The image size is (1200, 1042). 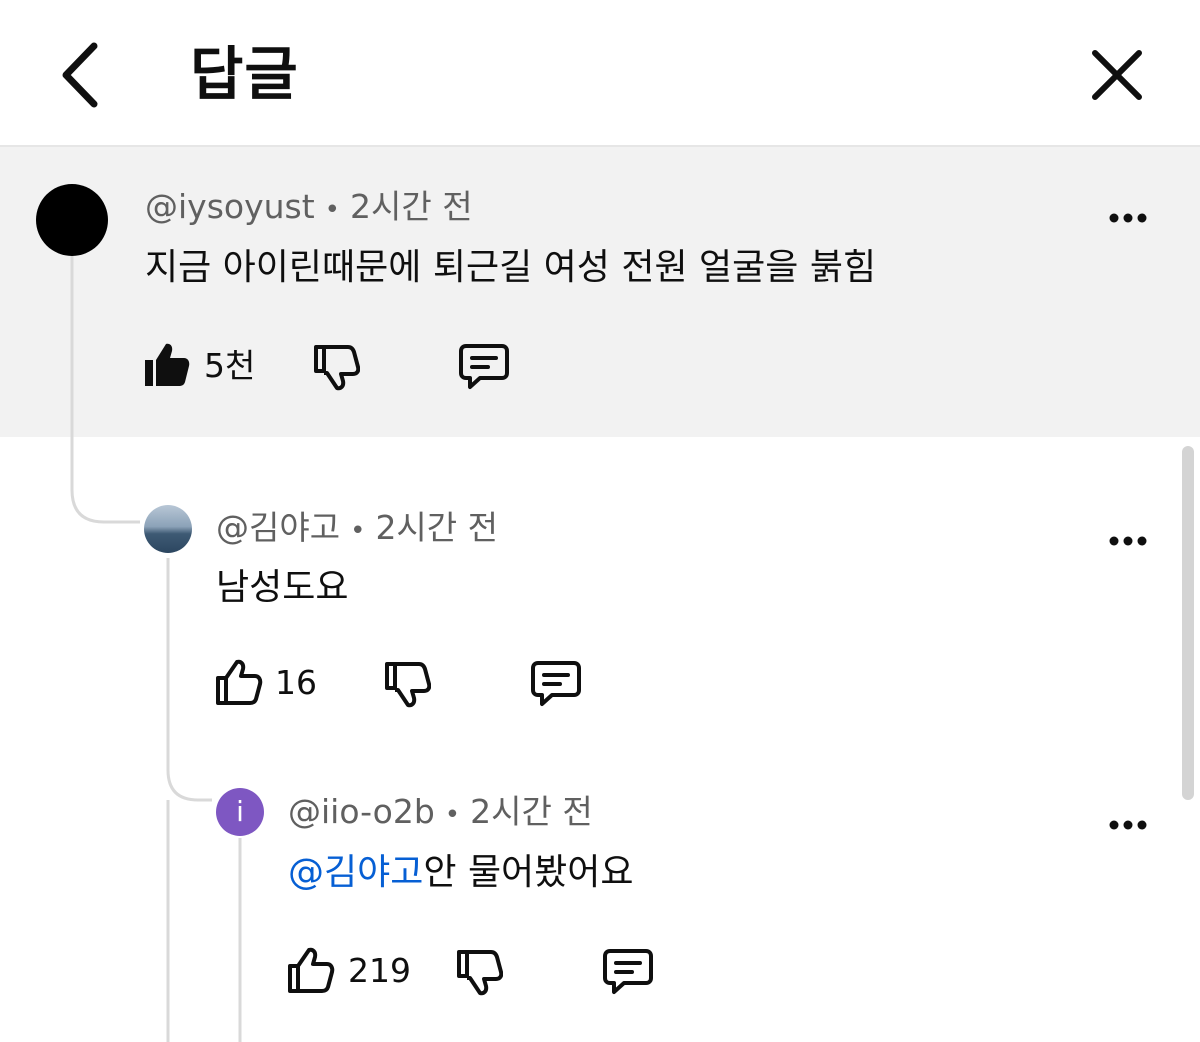 What do you see at coordinates (379, 970) in the screenshot?
I see `like-count: 219` at bounding box center [379, 970].